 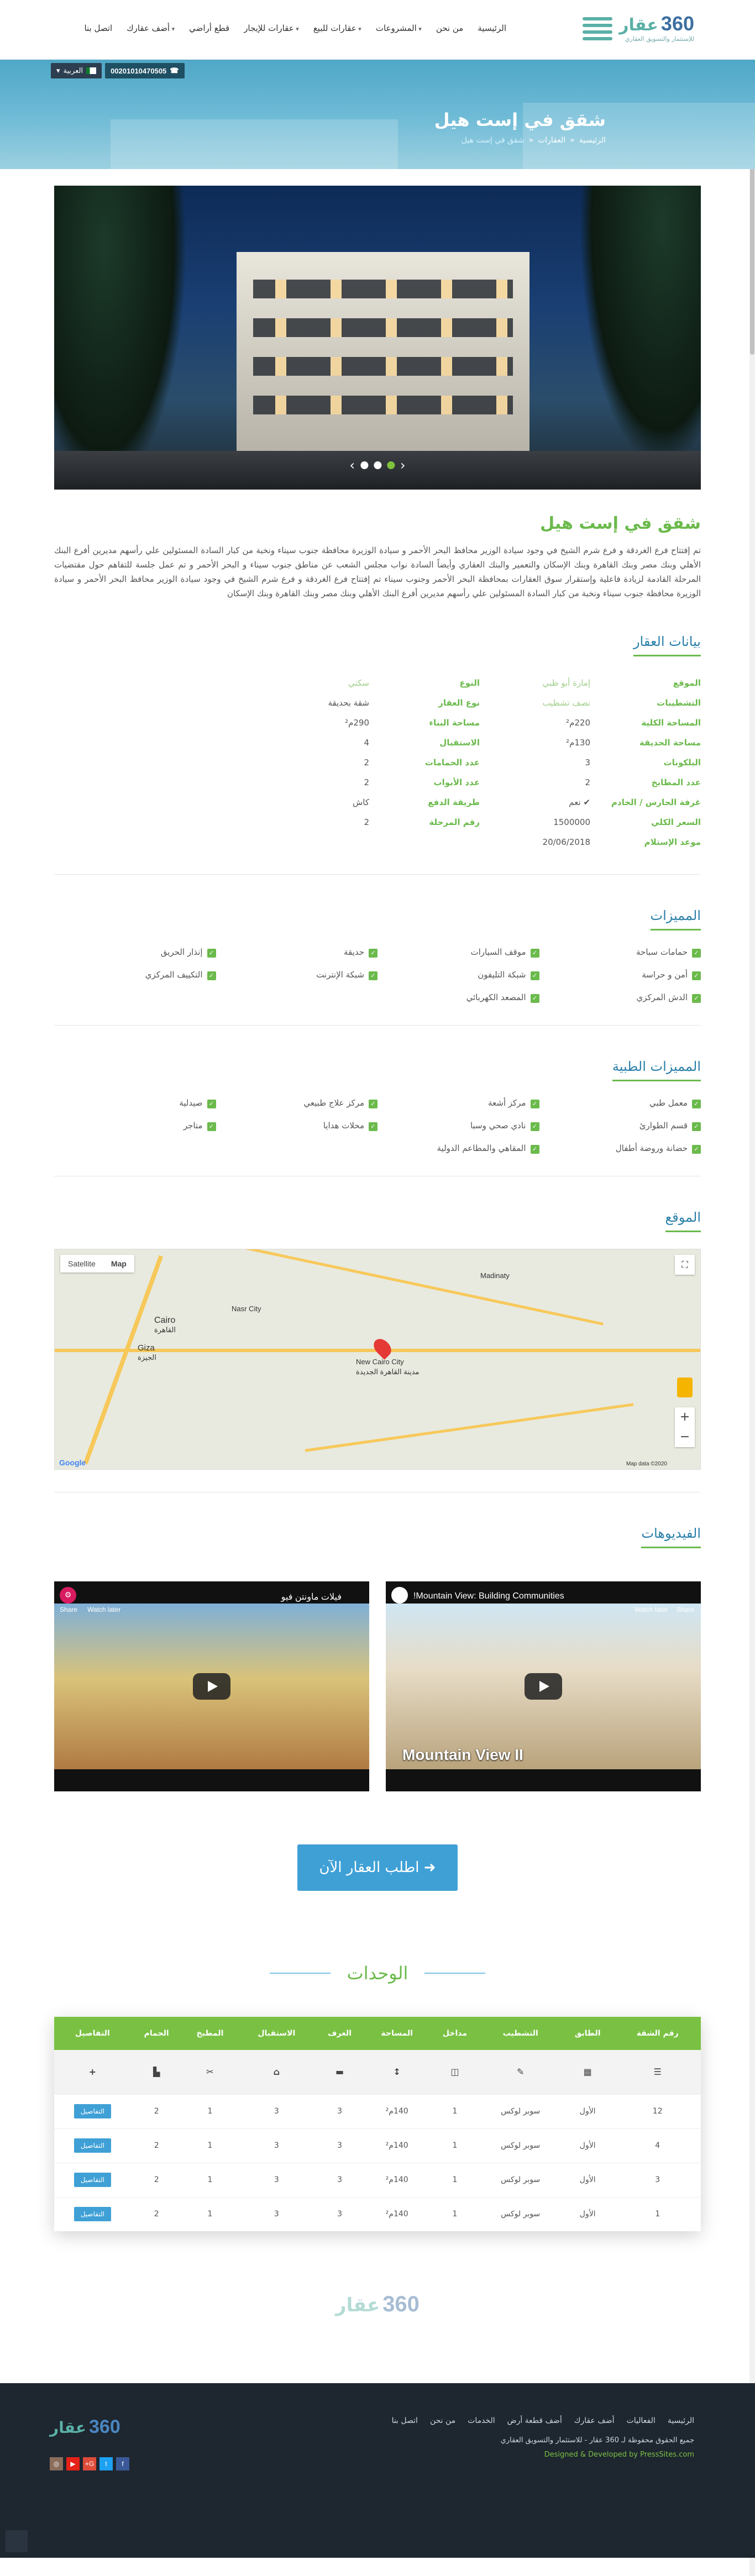 What do you see at coordinates (85, 2427) in the screenshot?
I see `footer-logo: 360 عقار` at bounding box center [85, 2427].